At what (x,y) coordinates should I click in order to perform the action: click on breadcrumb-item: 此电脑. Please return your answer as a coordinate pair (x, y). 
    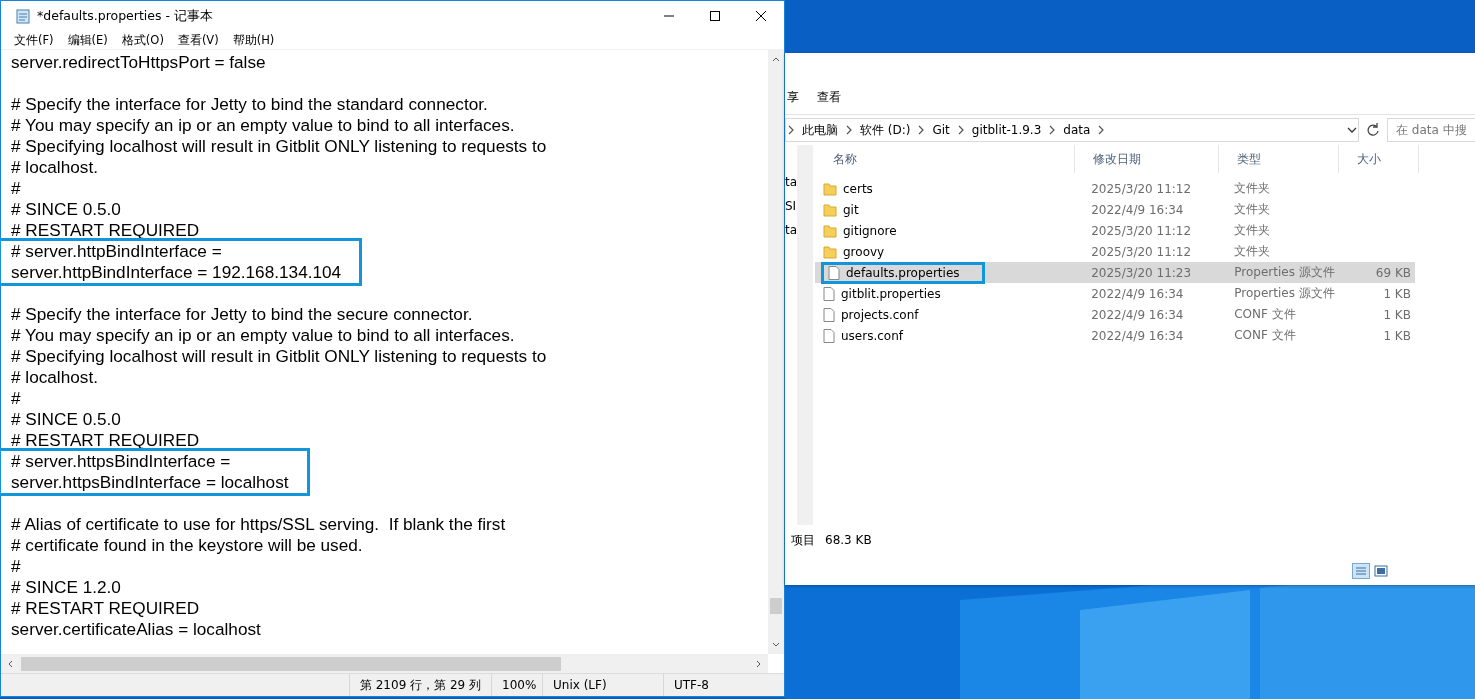
    Looking at the image, I should click on (820, 130).